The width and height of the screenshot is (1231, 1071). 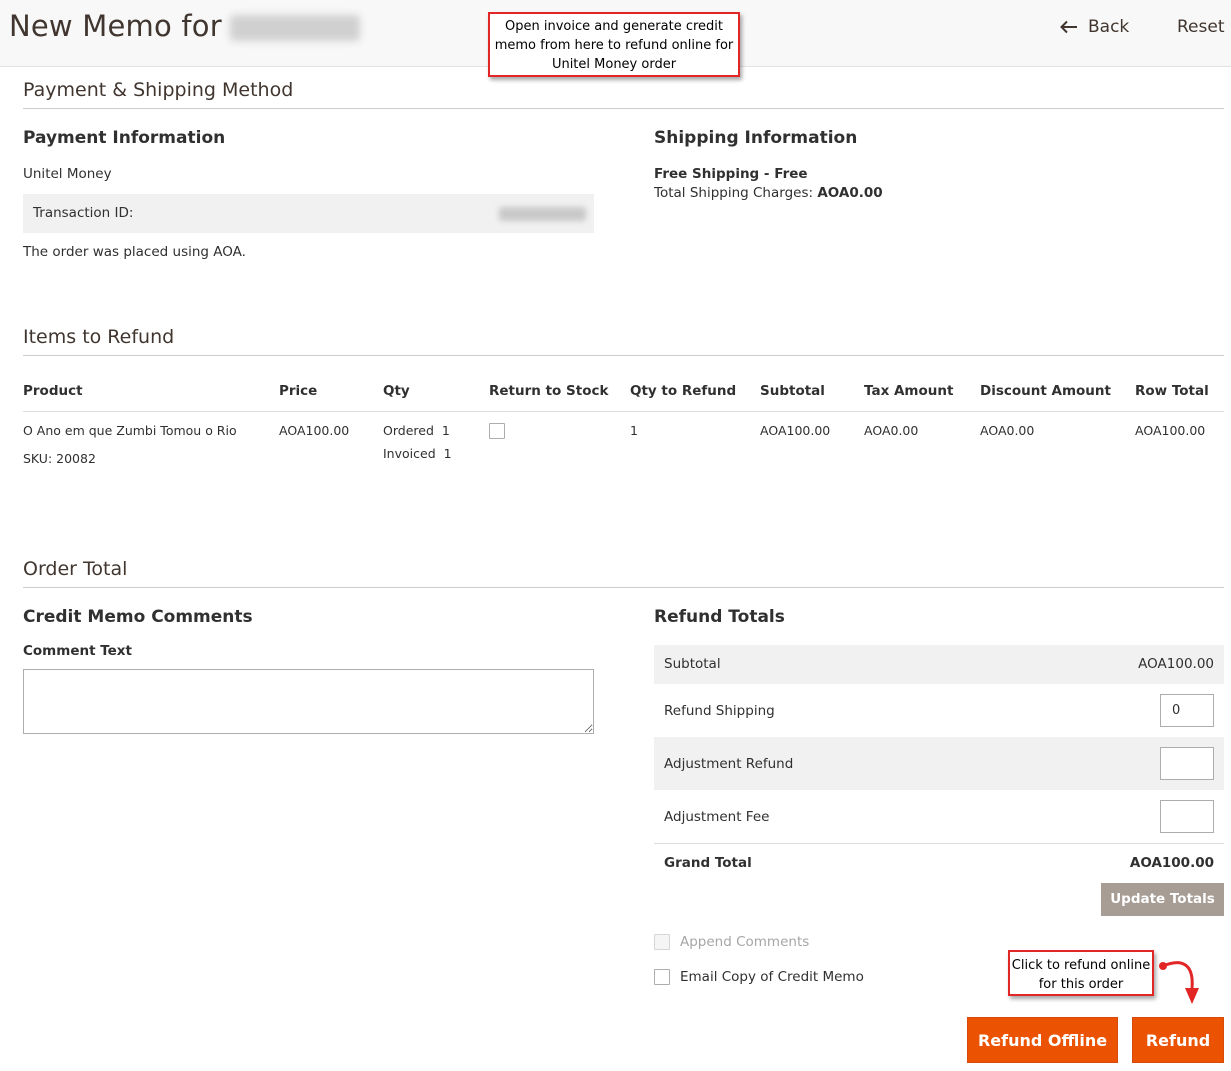 What do you see at coordinates (662, 977) in the screenshot?
I see `email-copy-checkbox` at bounding box center [662, 977].